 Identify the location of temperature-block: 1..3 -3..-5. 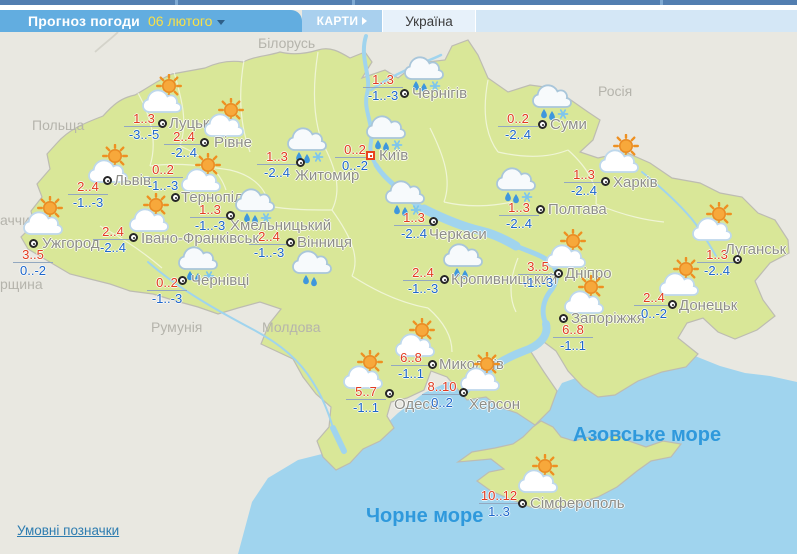
(144, 127).